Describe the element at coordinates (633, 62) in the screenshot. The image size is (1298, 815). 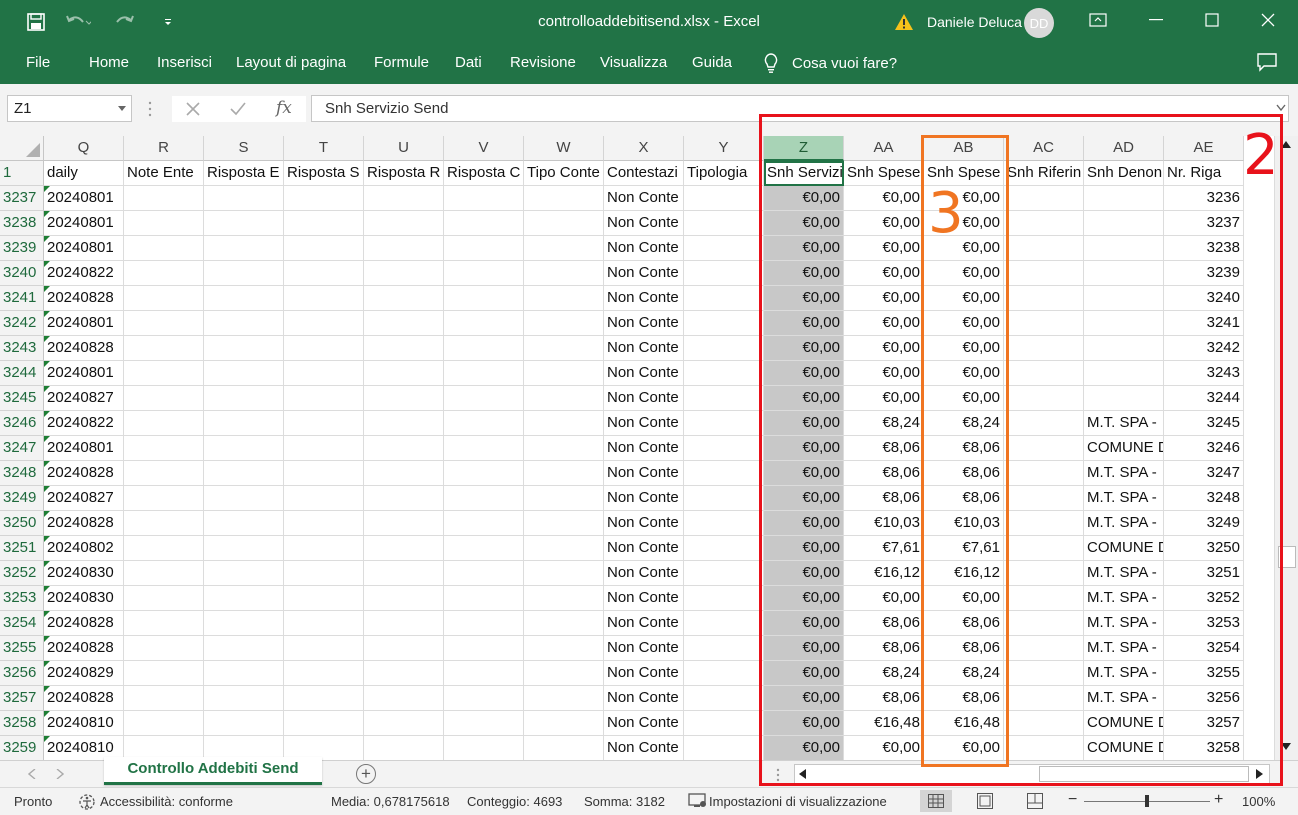
I see `tab-view: Visualizza` at that location.